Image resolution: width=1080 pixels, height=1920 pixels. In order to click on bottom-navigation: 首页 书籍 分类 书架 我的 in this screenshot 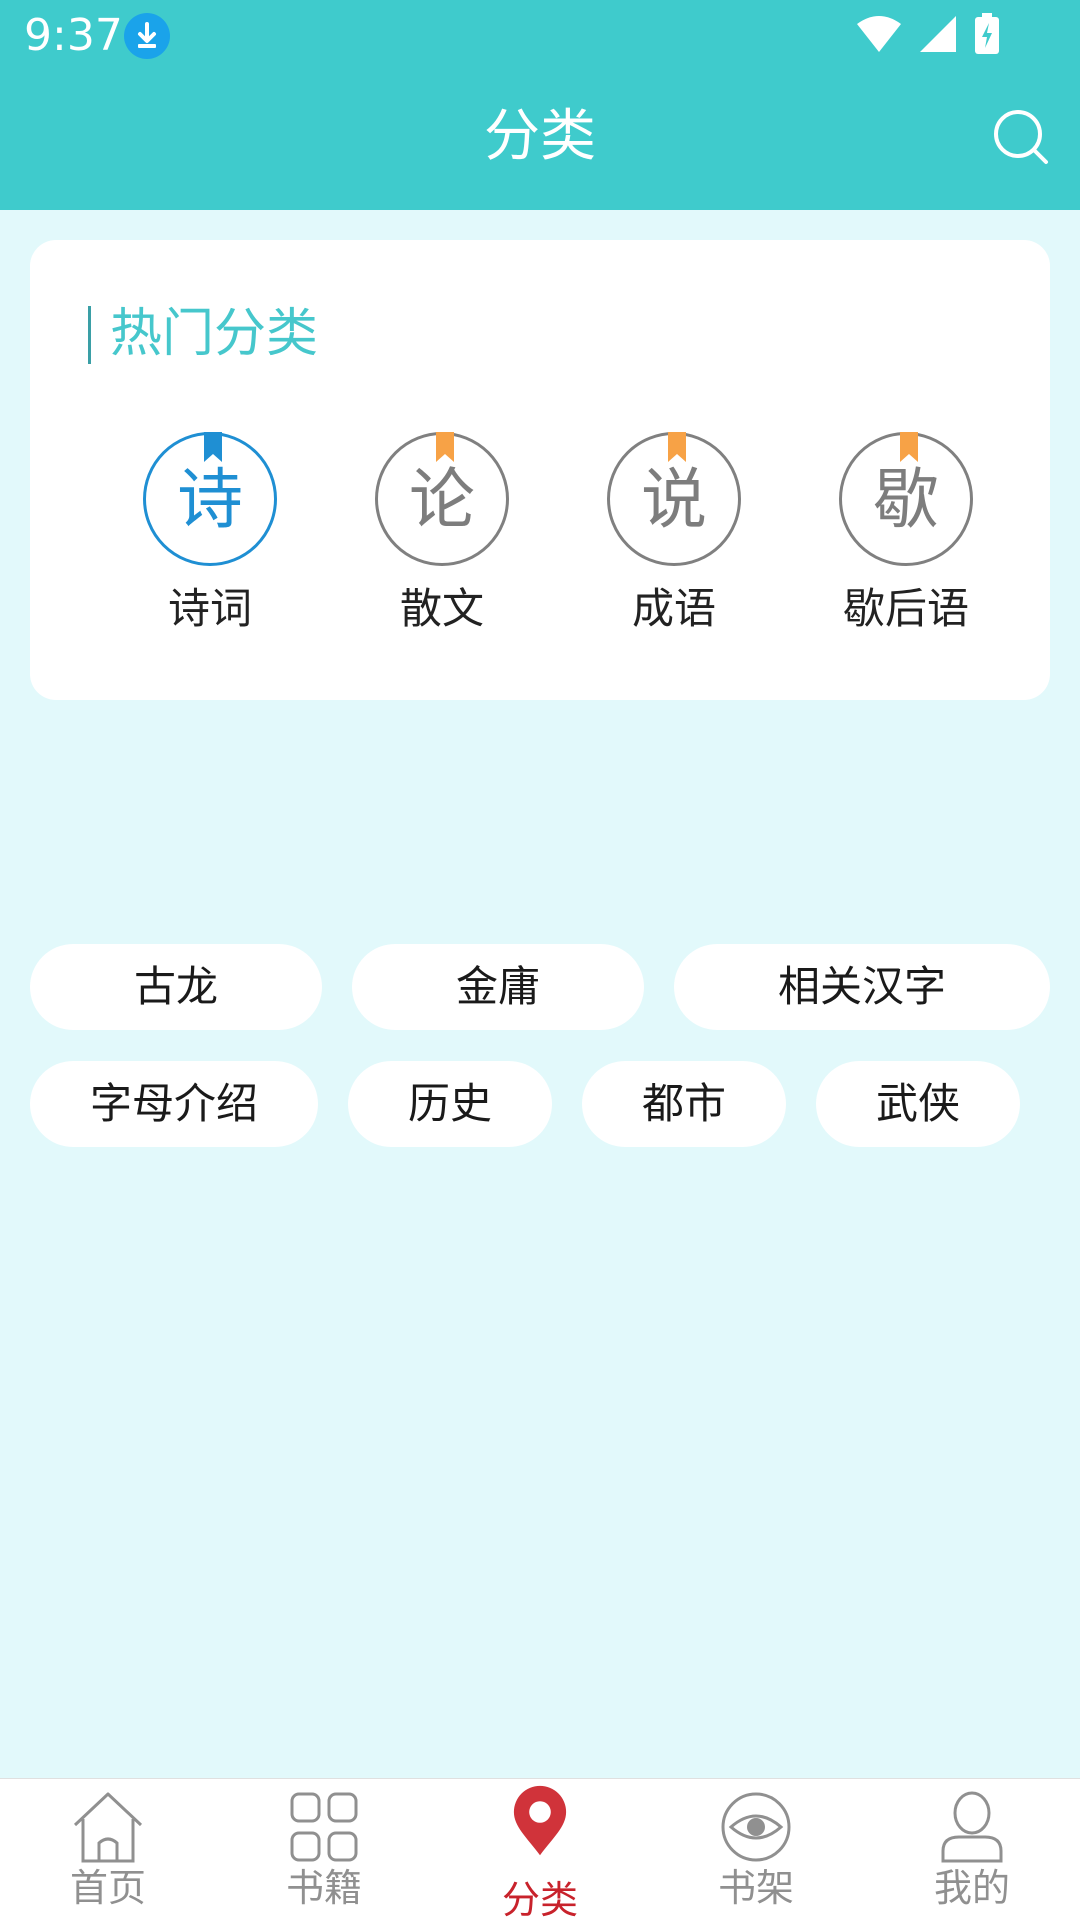, I will do `click(540, 1849)`.